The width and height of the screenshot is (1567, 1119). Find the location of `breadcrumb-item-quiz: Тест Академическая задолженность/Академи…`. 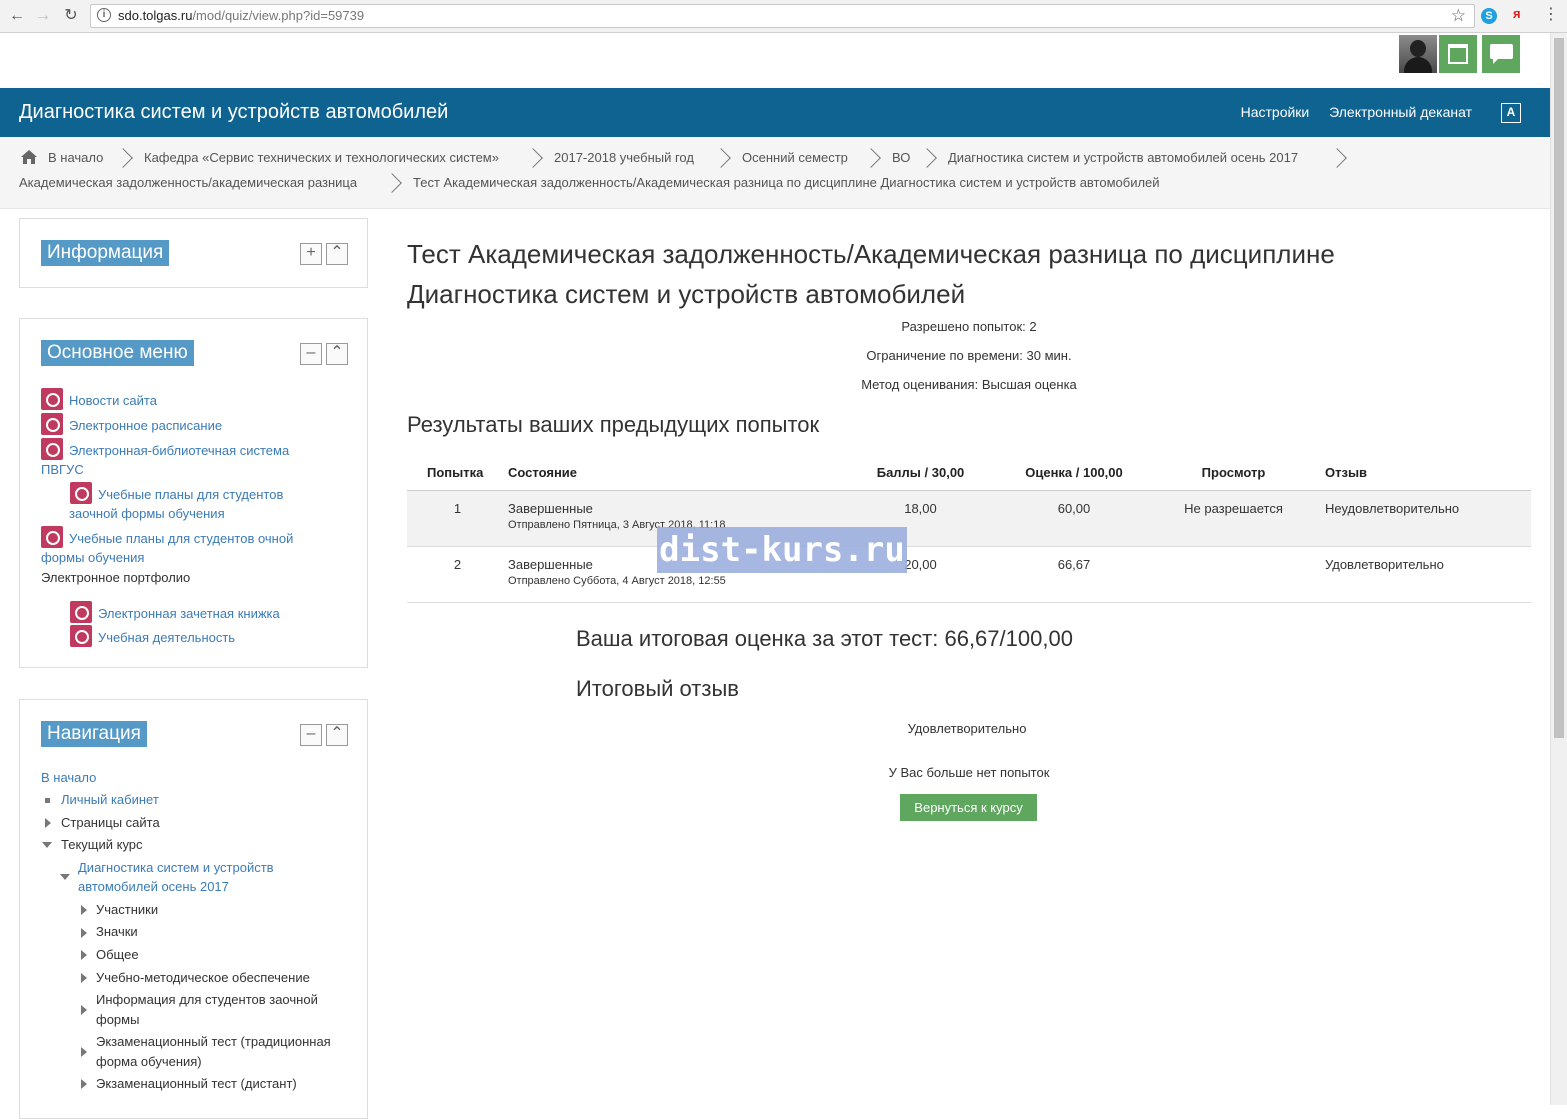

breadcrumb-item-quiz: Тест Академическая задолженность/Академи… is located at coordinates (786, 182).